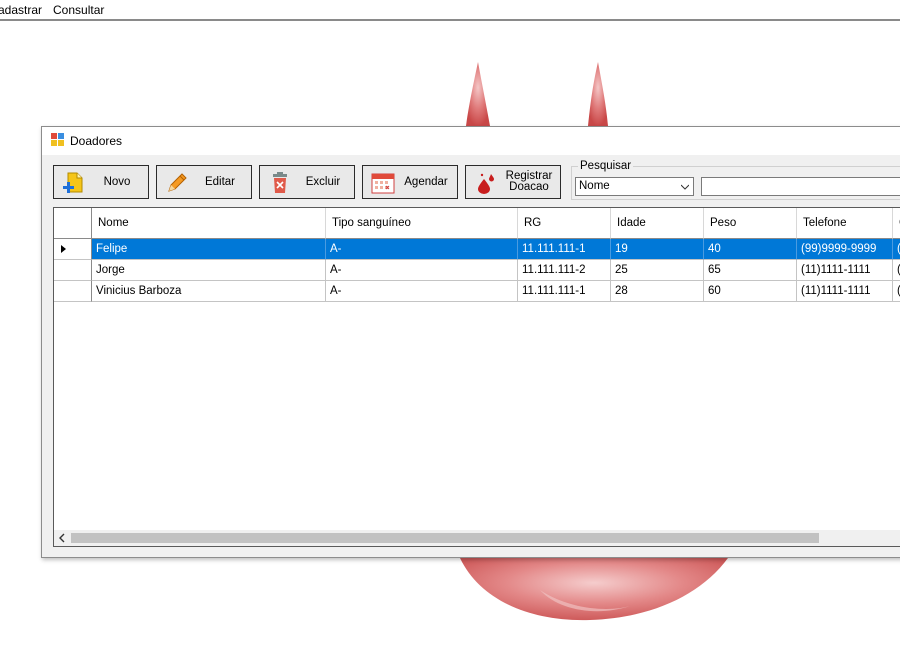  Describe the element at coordinates (657, 249) in the screenshot. I see `cell-idade: 19` at that location.